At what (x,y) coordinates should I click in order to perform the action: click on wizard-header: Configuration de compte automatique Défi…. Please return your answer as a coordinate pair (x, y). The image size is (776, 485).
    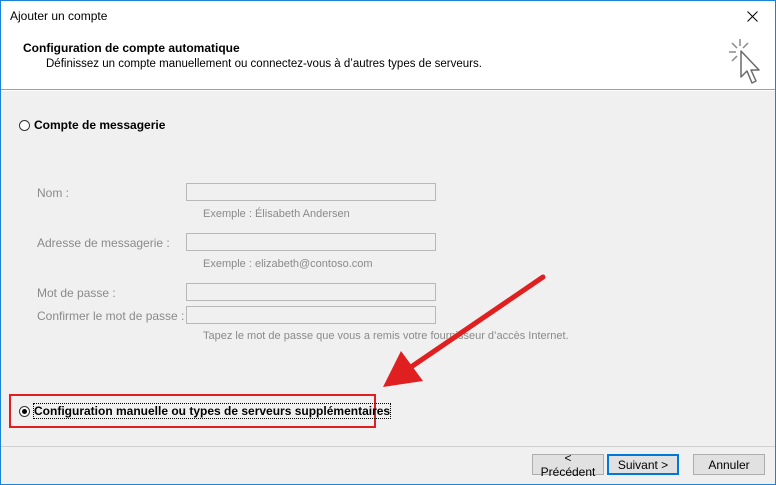
    Looking at the image, I should click on (388, 60).